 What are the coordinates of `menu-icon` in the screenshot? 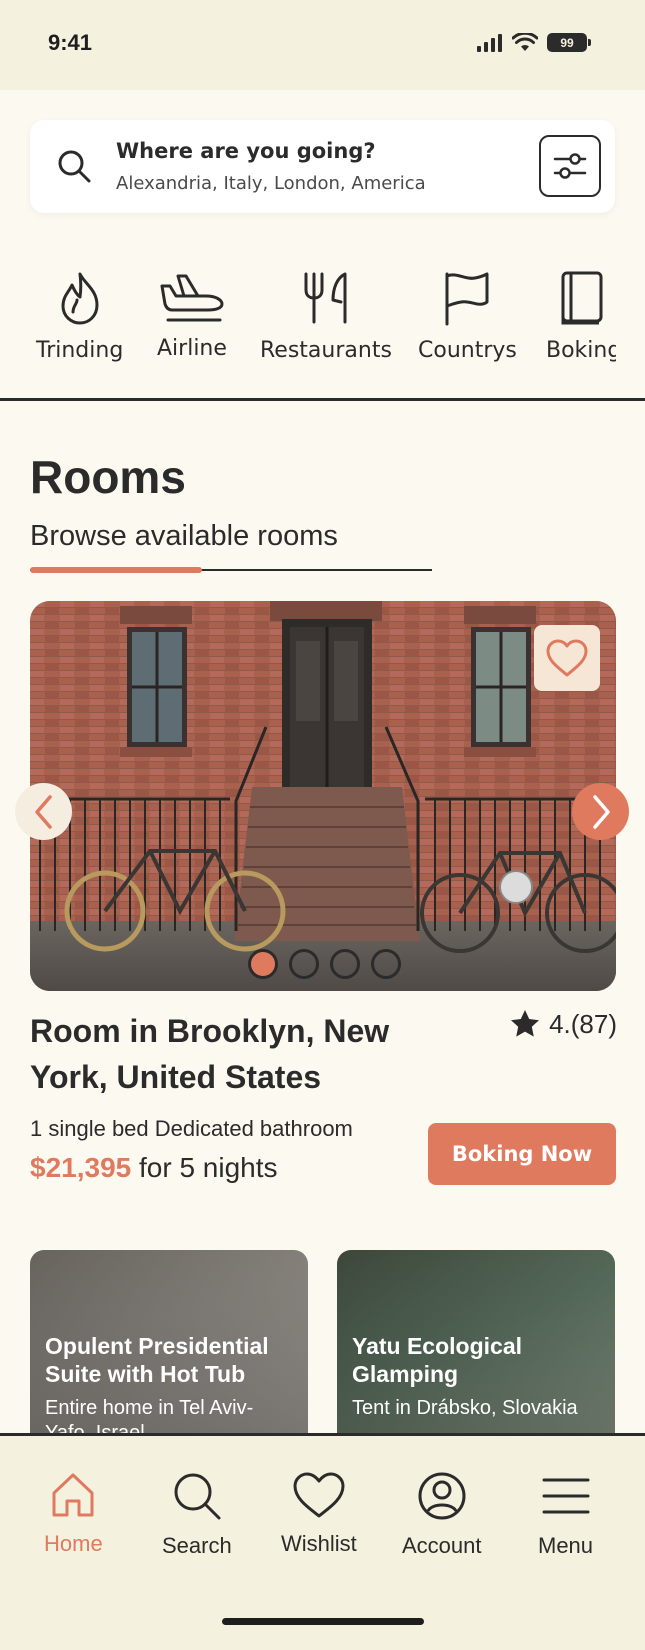 It's located at (566, 1496).